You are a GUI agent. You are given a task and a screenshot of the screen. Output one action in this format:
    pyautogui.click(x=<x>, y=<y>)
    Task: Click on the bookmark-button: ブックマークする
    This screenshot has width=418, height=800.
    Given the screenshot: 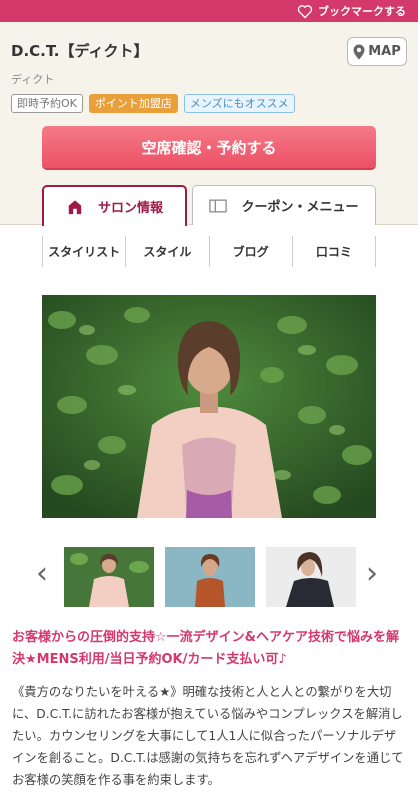 What is the action you would take?
    pyautogui.click(x=351, y=11)
    